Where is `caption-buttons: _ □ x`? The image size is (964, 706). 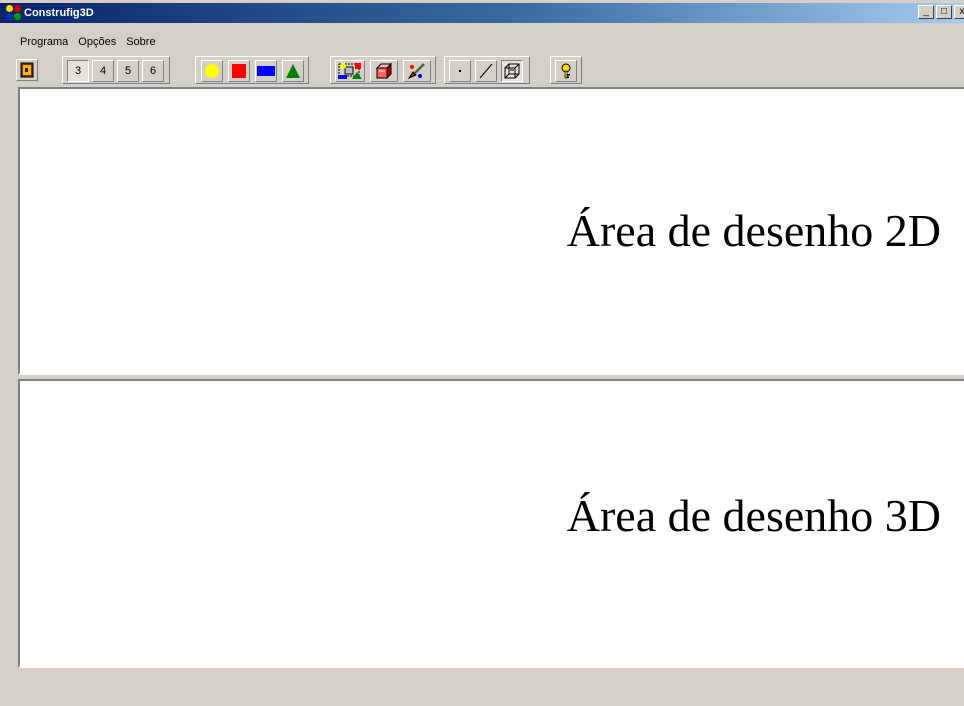 caption-buttons: _ □ x is located at coordinates (941, 12).